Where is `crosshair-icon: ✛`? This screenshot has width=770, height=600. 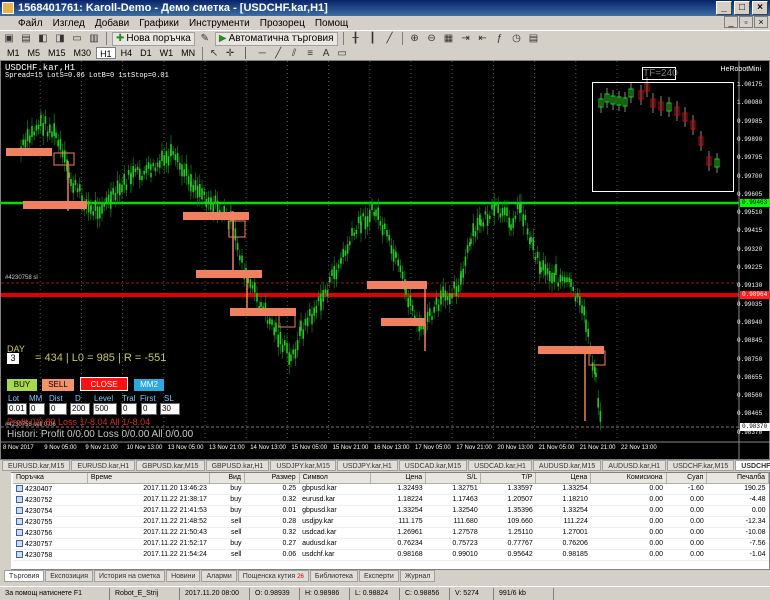
crosshair-icon: ✛ is located at coordinates (230, 53).